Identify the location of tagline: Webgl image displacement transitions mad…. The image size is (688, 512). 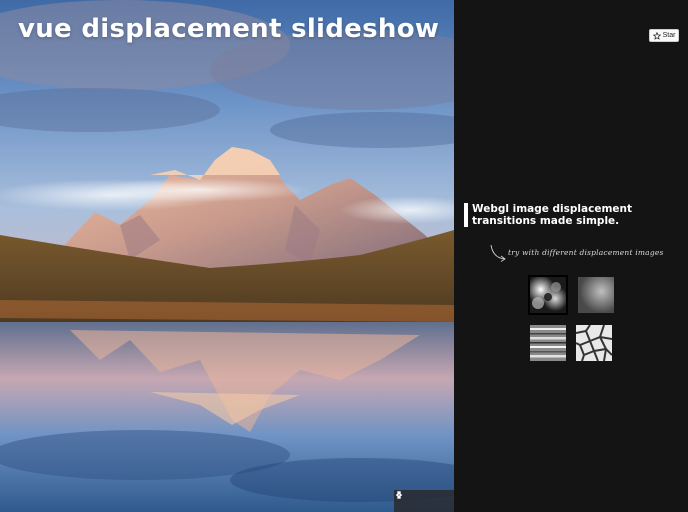
(568, 215).